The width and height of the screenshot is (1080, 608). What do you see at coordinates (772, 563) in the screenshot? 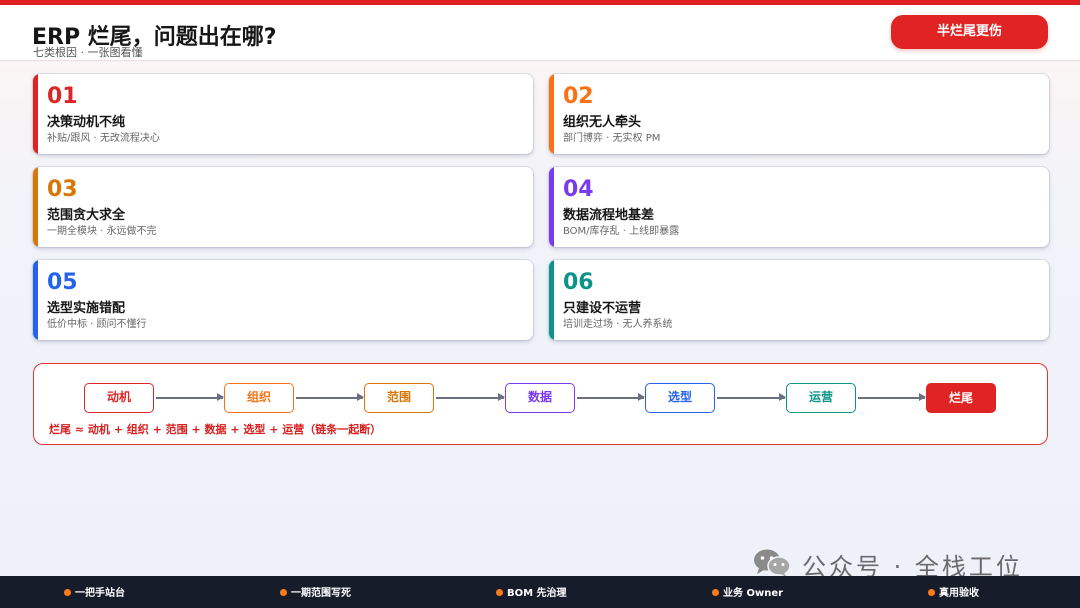
I see `wechat-icon` at bounding box center [772, 563].